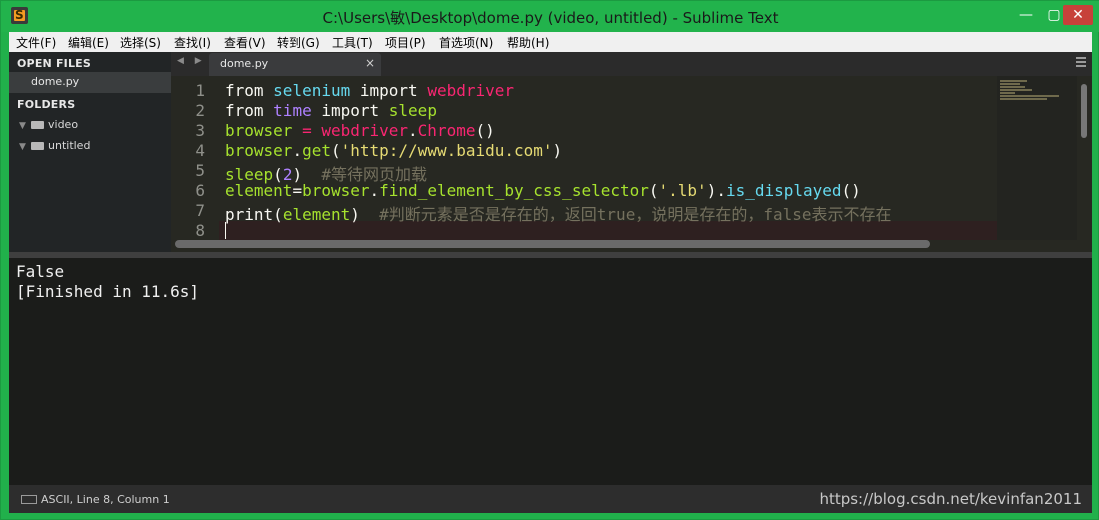 The image size is (1099, 520). Describe the element at coordinates (200, 150) in the screenshot. I see `line-number: 4` at that location.